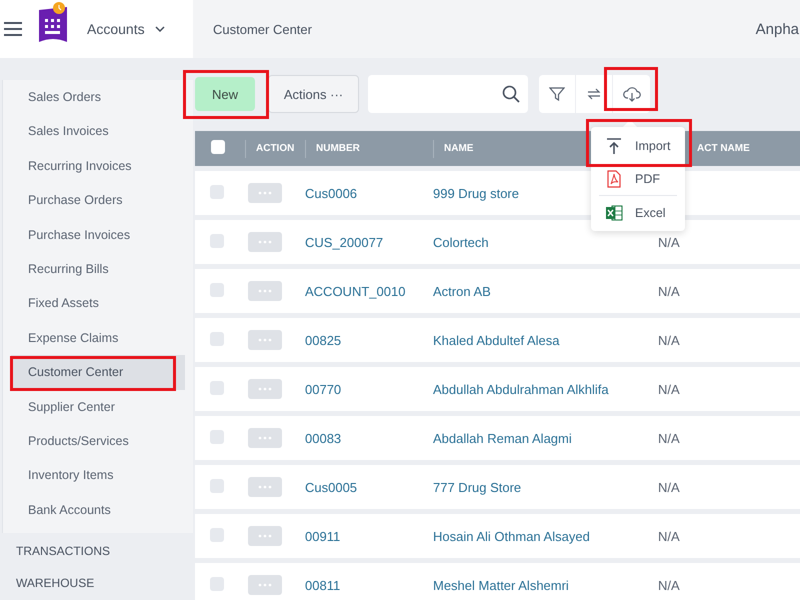 Image resolution: width=800 pixels, height=600 pixels. Describe the element at coordinates (461, 242) in the screenshot. I see `customer-name-link: Colortech` at that location.